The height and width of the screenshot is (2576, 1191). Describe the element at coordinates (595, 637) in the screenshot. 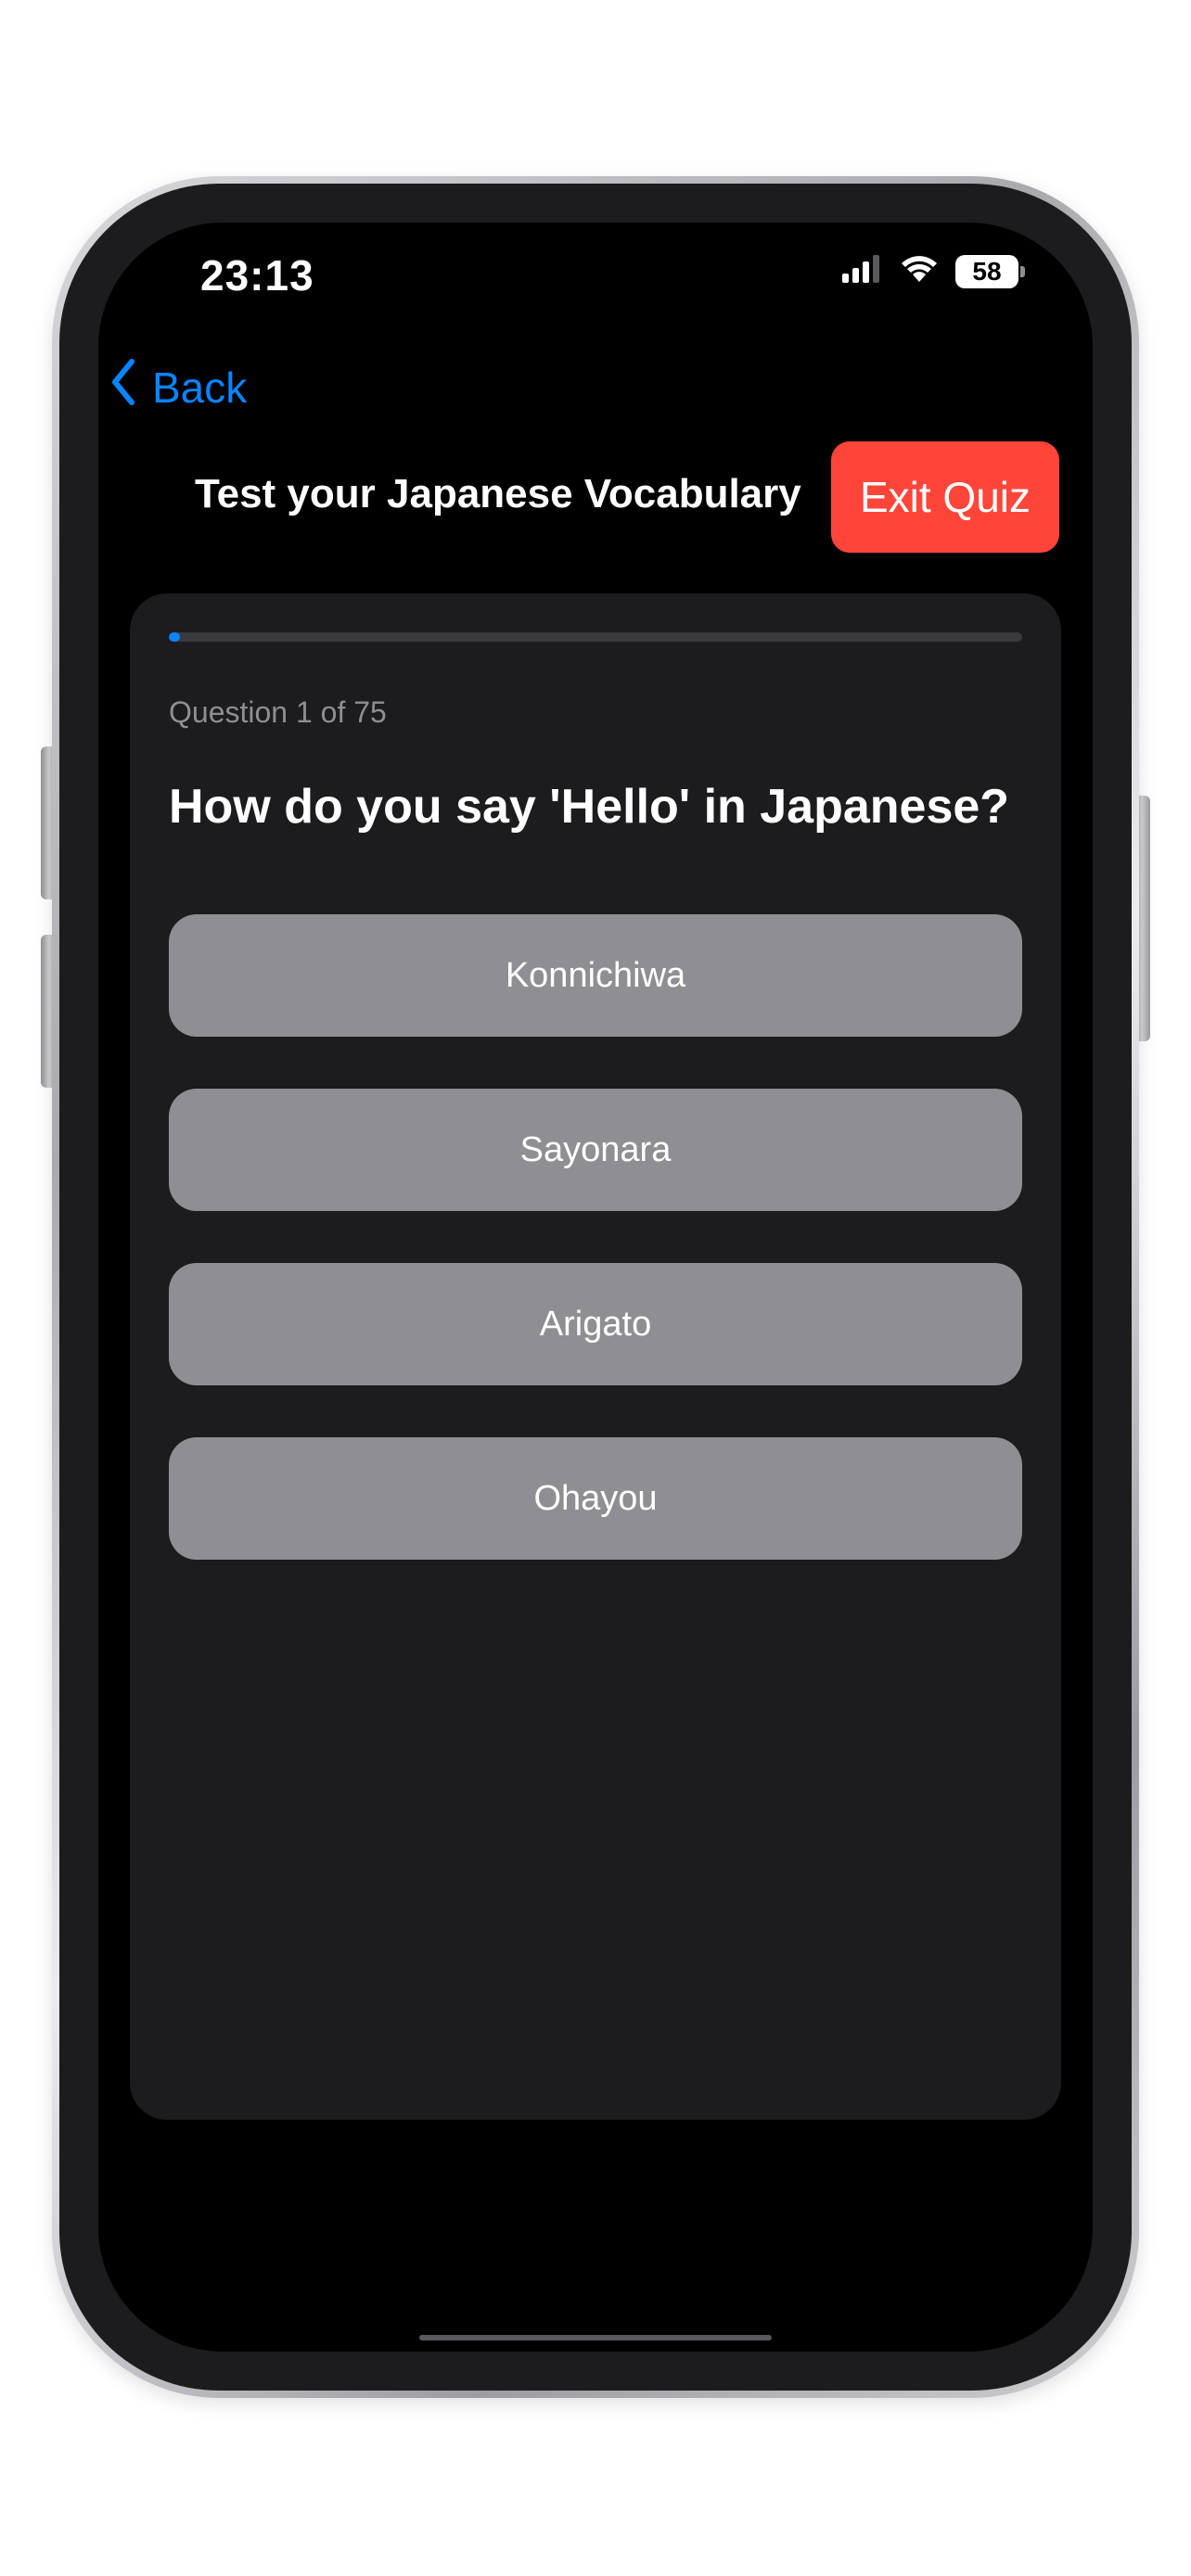

I see `progress-bar` at that location.